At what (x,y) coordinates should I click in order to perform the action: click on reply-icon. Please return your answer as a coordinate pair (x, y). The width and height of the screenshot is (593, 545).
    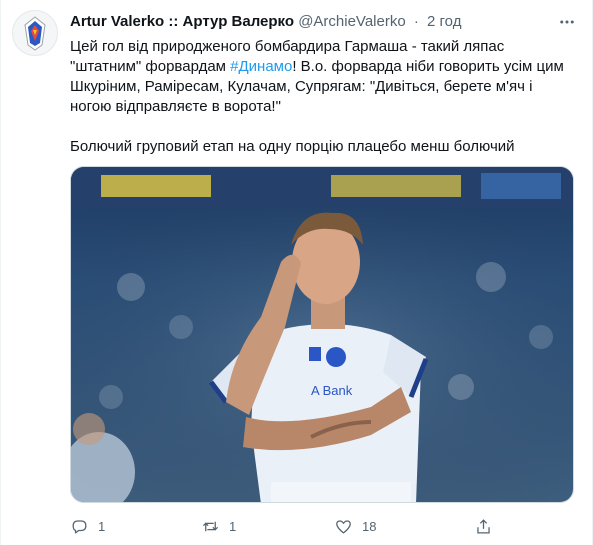
    Looking at the image, I should click on (79, 526).